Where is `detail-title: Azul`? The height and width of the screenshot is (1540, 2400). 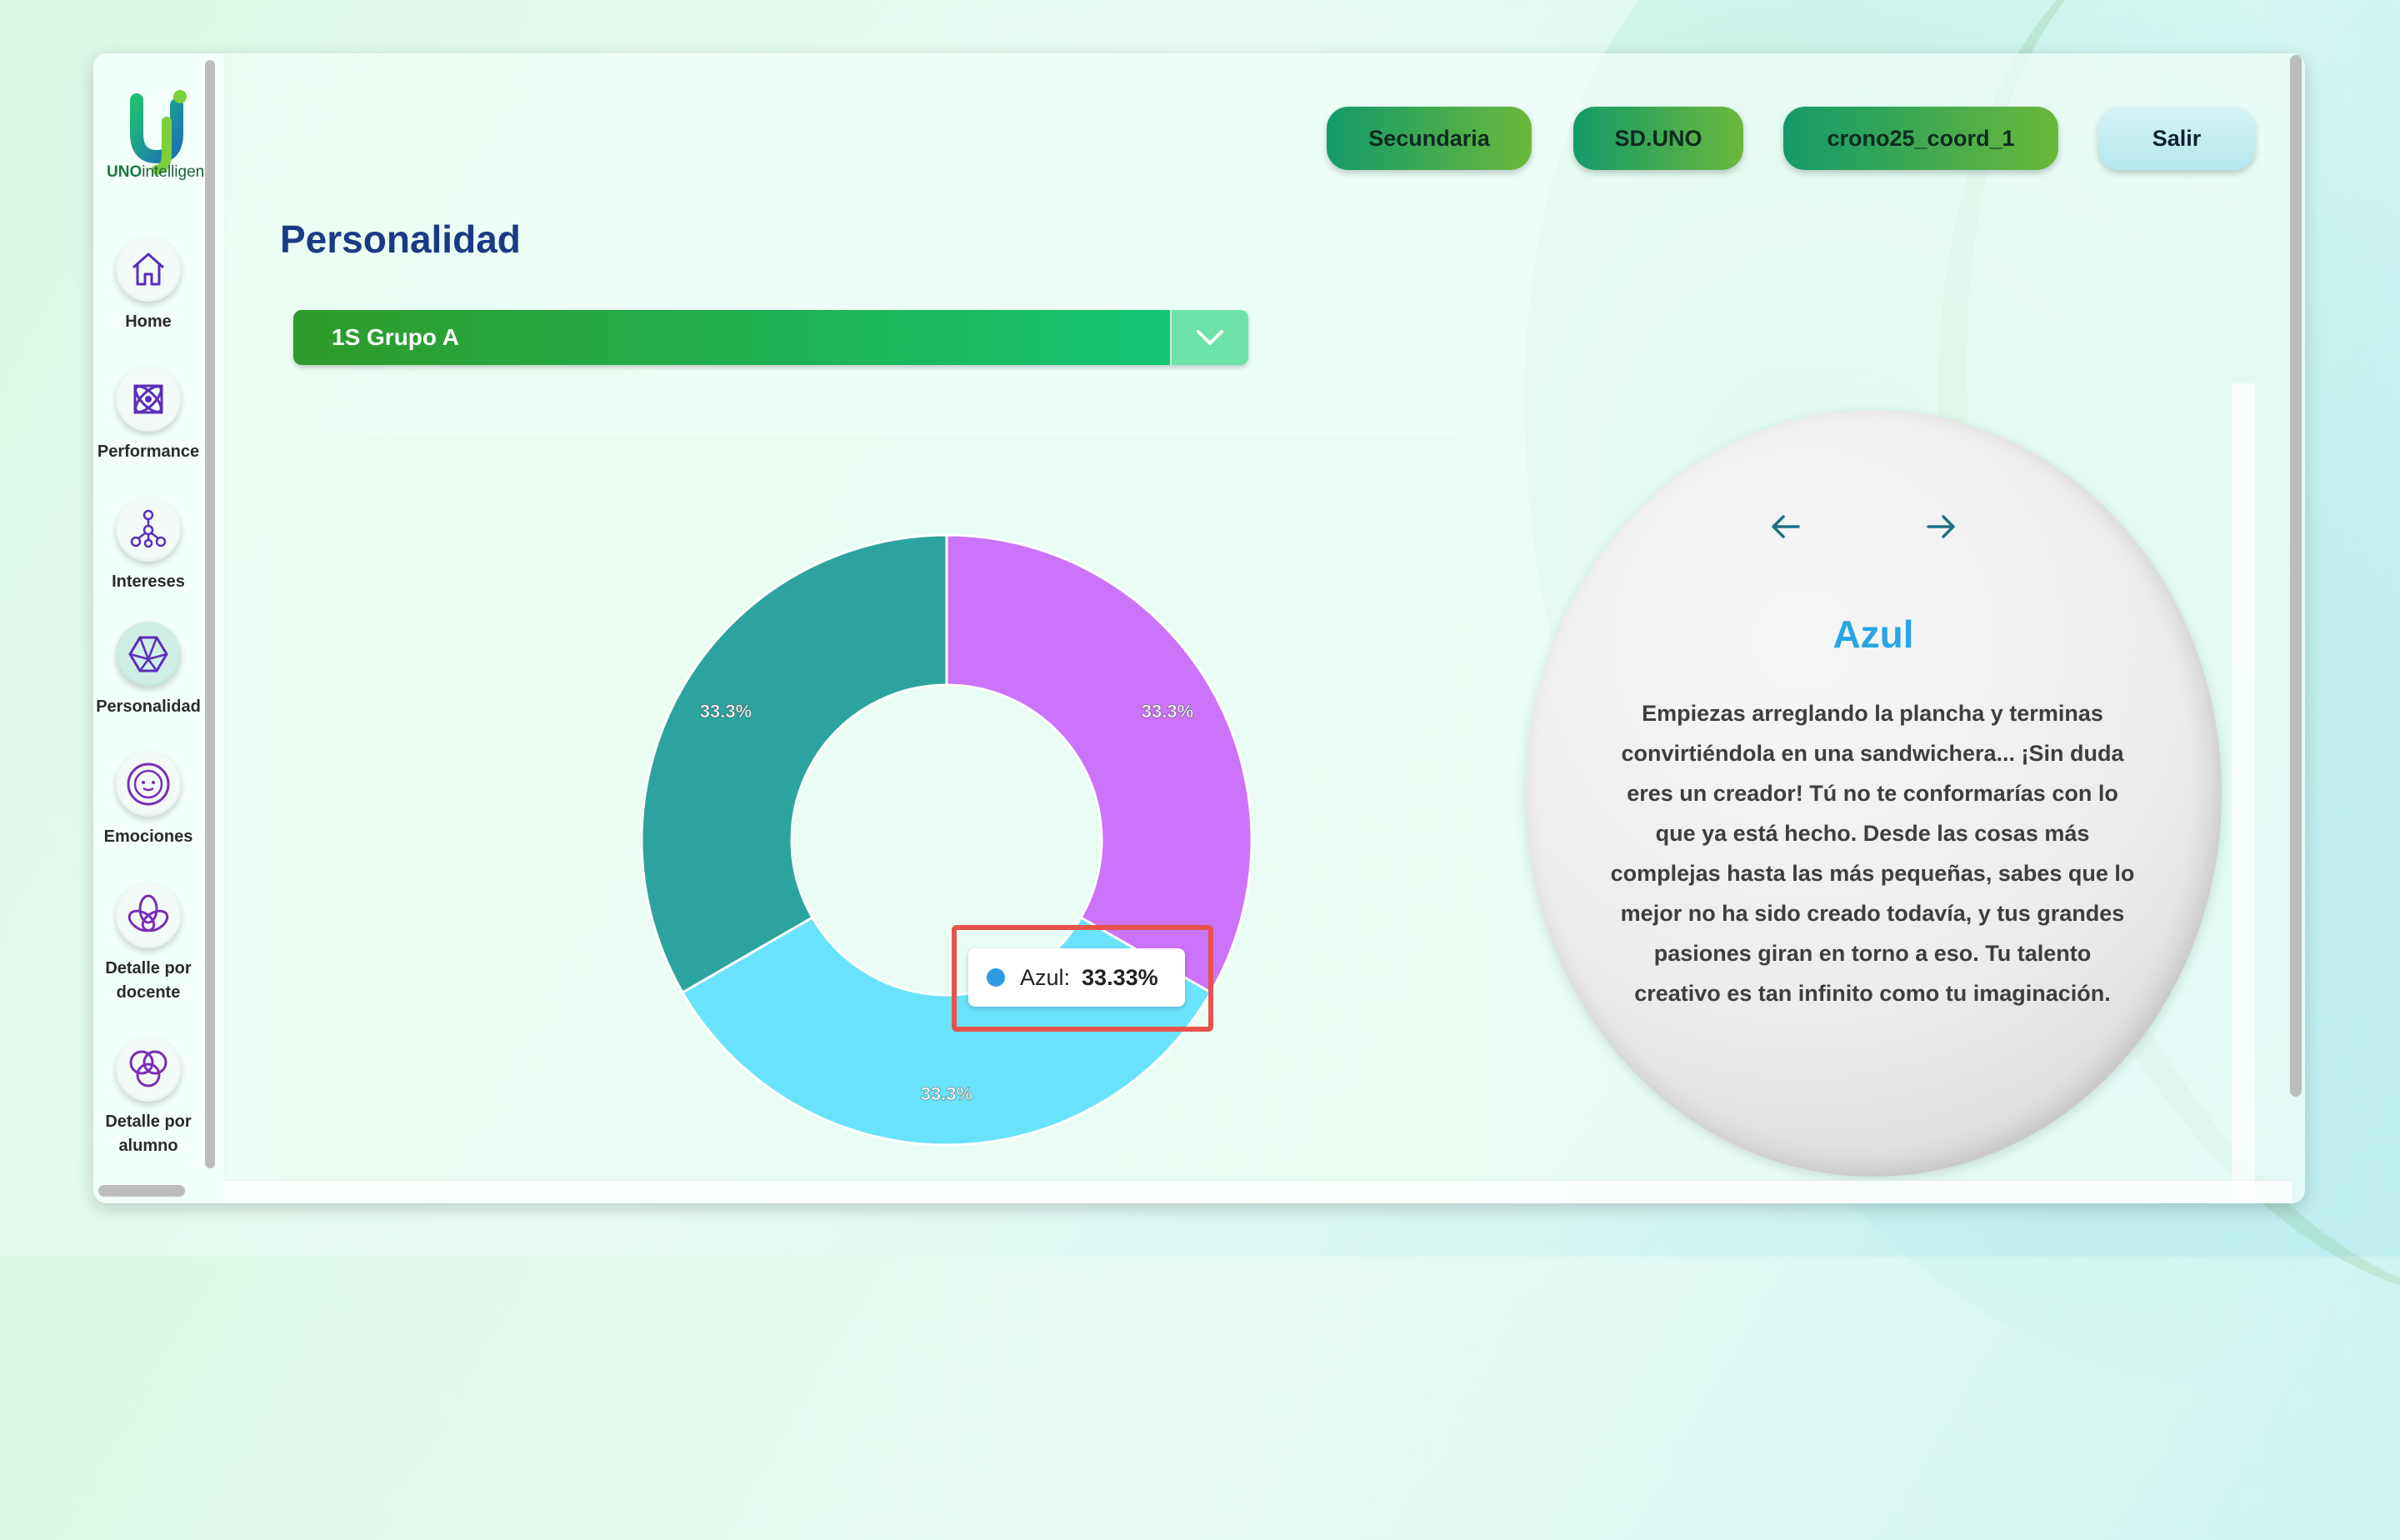 detail-title: Azul is located at coordinates (1873, 634).